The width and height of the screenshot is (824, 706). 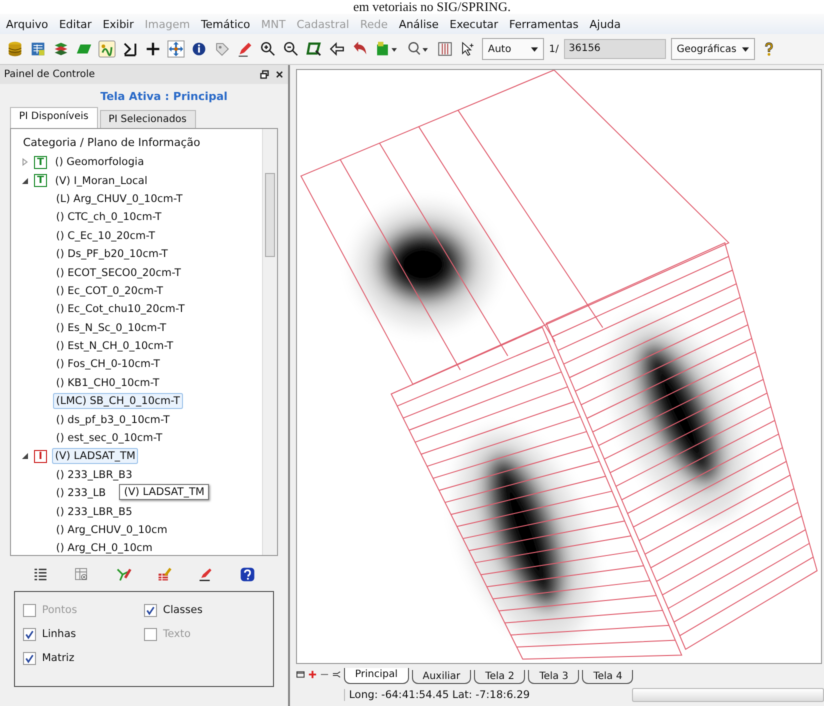 What do you see at coordinates (554, 49) in the screenshot?
I see `scale-prefix: 1/` at bounding box center [554, 49].